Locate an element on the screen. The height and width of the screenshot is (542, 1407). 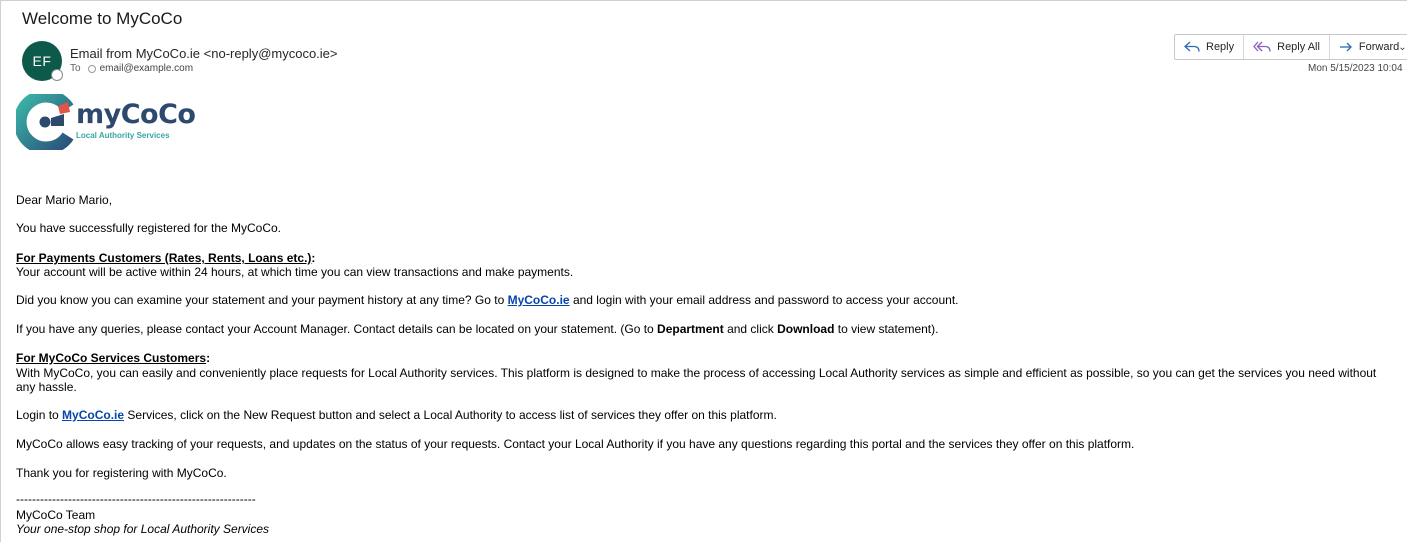
reply-button: Reply is located at coordinates (1210, 47).